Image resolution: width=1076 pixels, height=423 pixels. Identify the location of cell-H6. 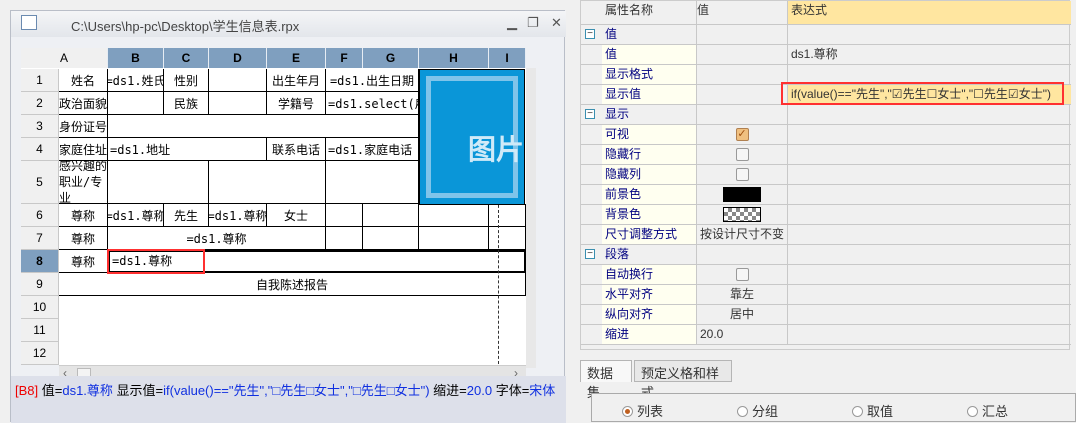
(454, 215).